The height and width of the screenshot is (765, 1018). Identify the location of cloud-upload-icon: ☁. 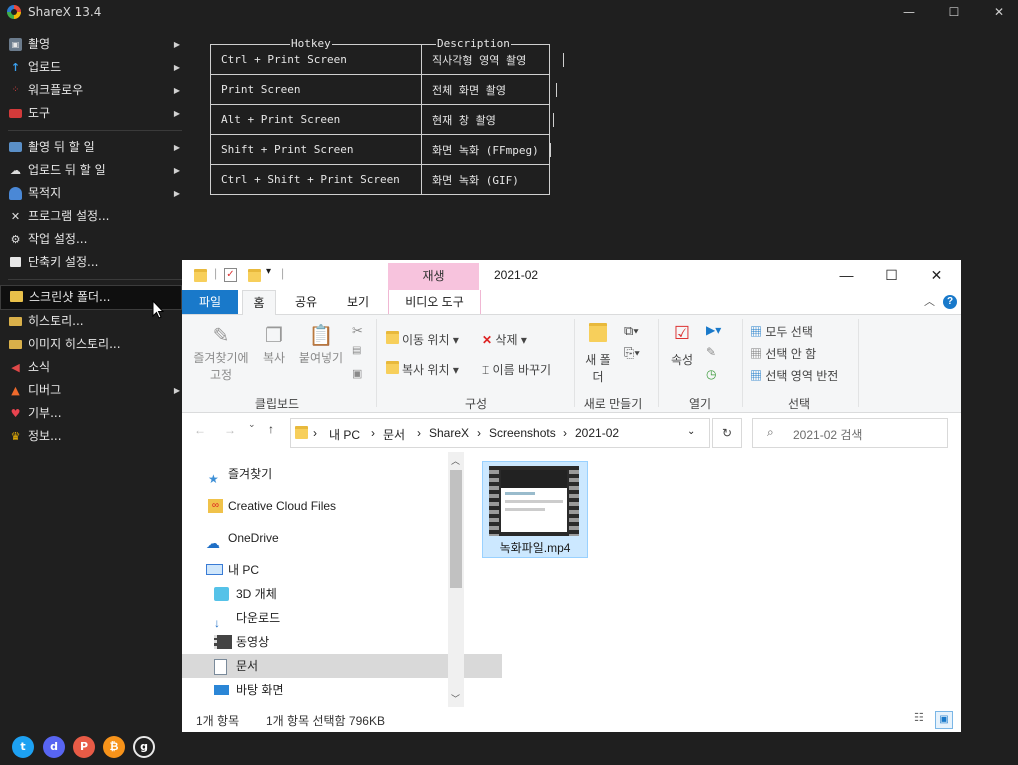
(15, 170).